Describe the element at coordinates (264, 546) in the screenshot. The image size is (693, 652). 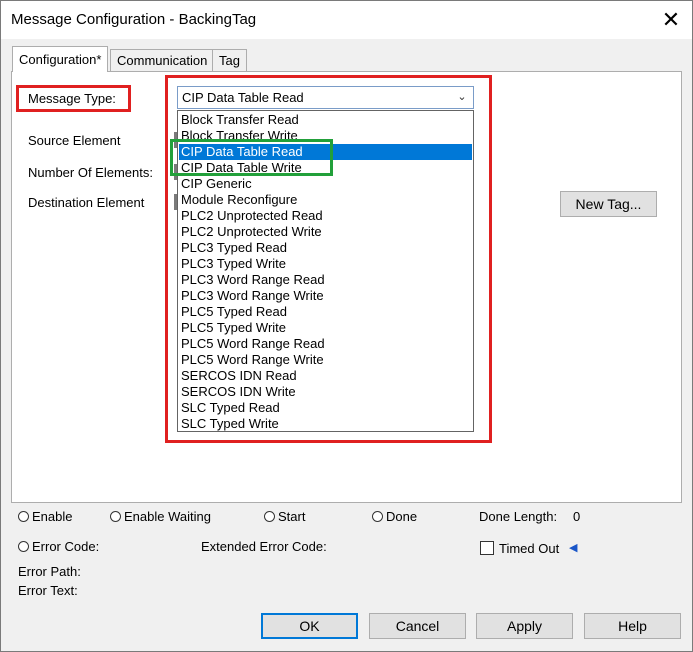
I see `extended-error-code-label: Extended Error Code:` at that location.